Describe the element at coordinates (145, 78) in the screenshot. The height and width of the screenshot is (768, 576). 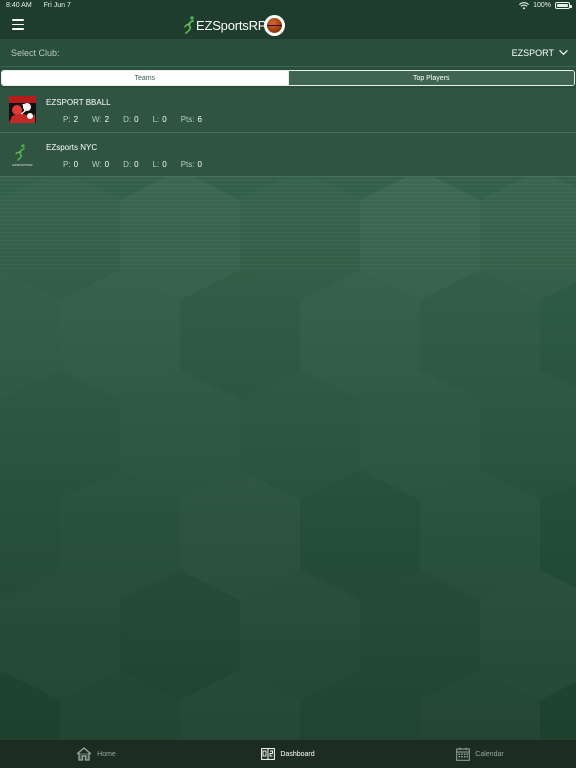
I see `tab-teams: Teams` at that location.